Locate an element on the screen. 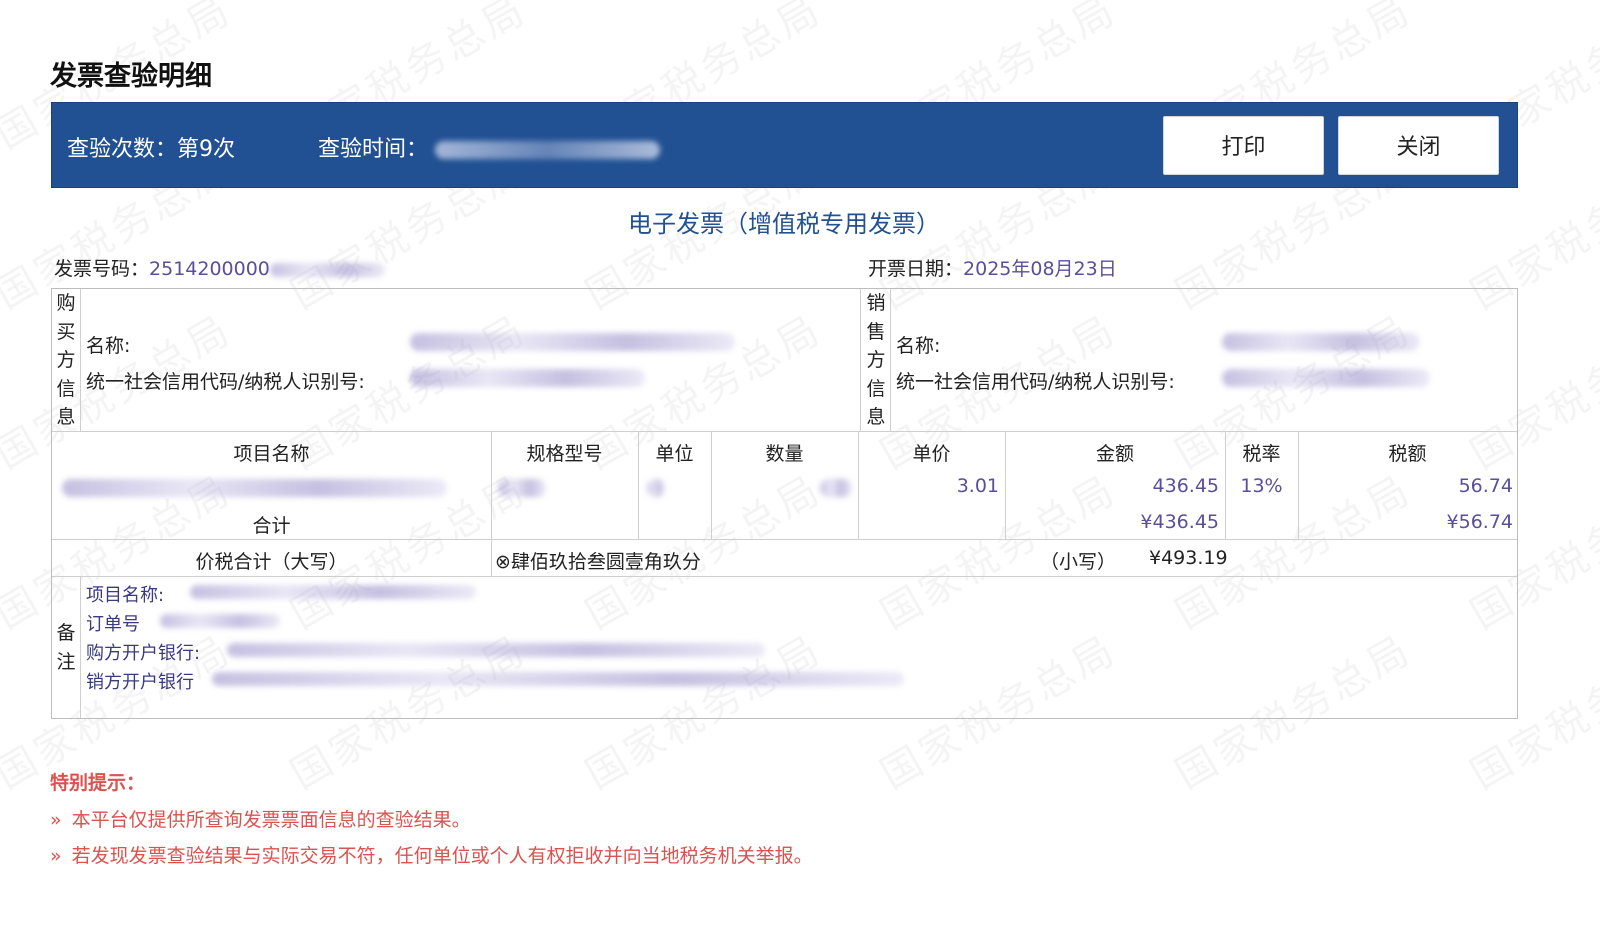 Image resolution: width=1600 pixels, height=936 pixels. seller-tax-id-redacted is located at coordinates (1326, 378).